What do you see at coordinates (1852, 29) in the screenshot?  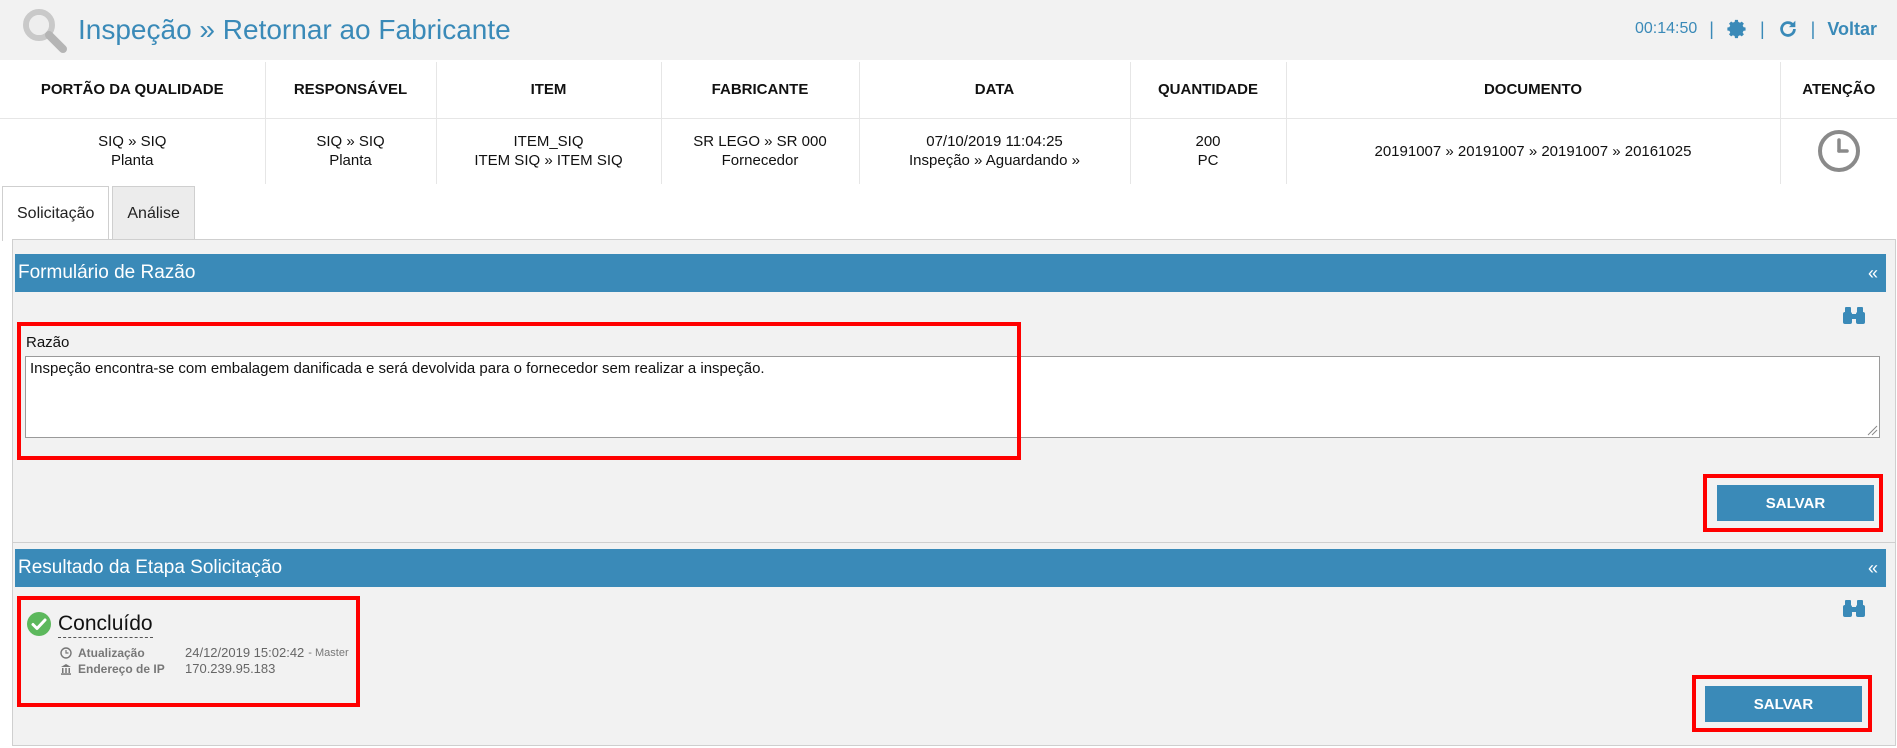 I see `back-link: Voltar` at bounding box center [1852, 29].